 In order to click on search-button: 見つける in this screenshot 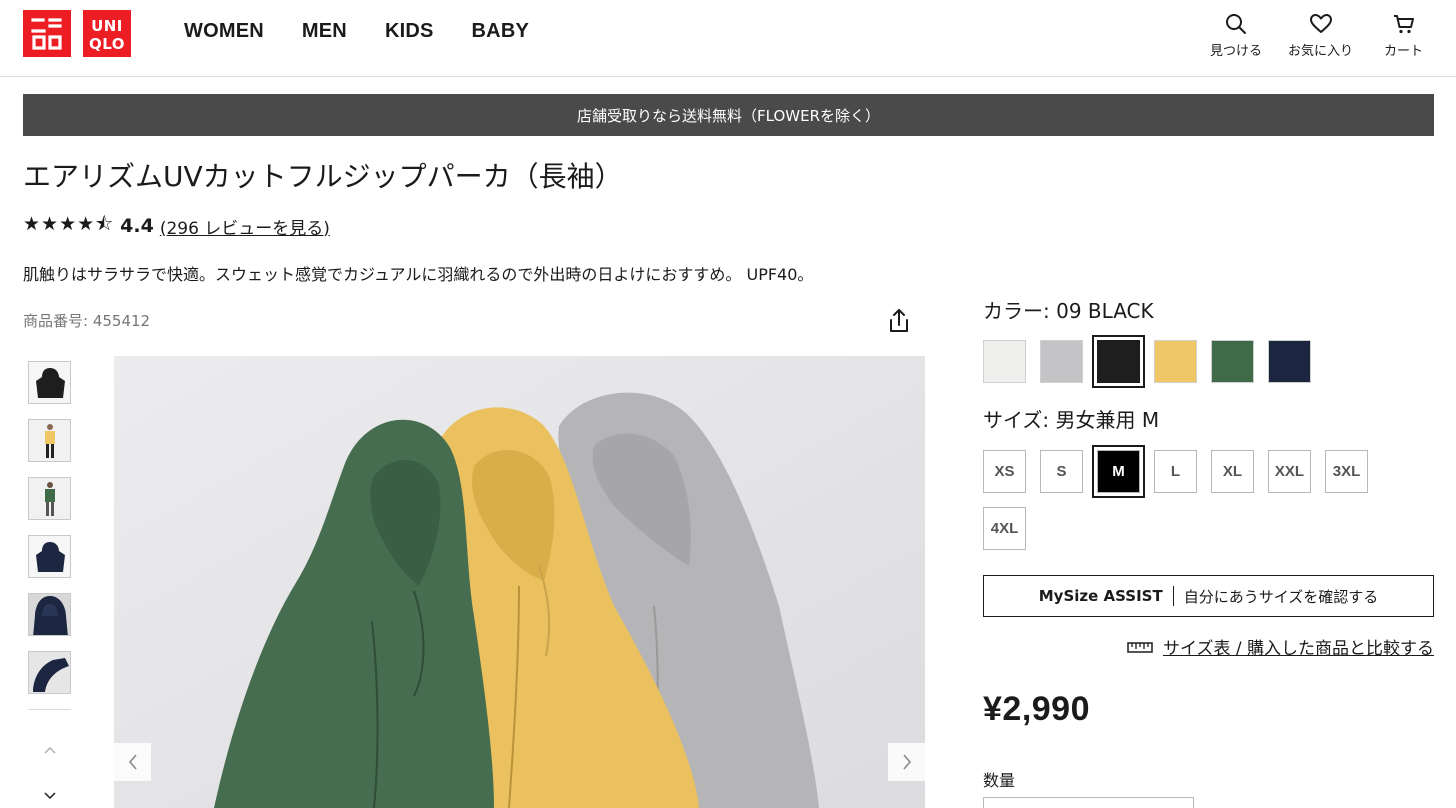, I will do `click(1236, 35)`.